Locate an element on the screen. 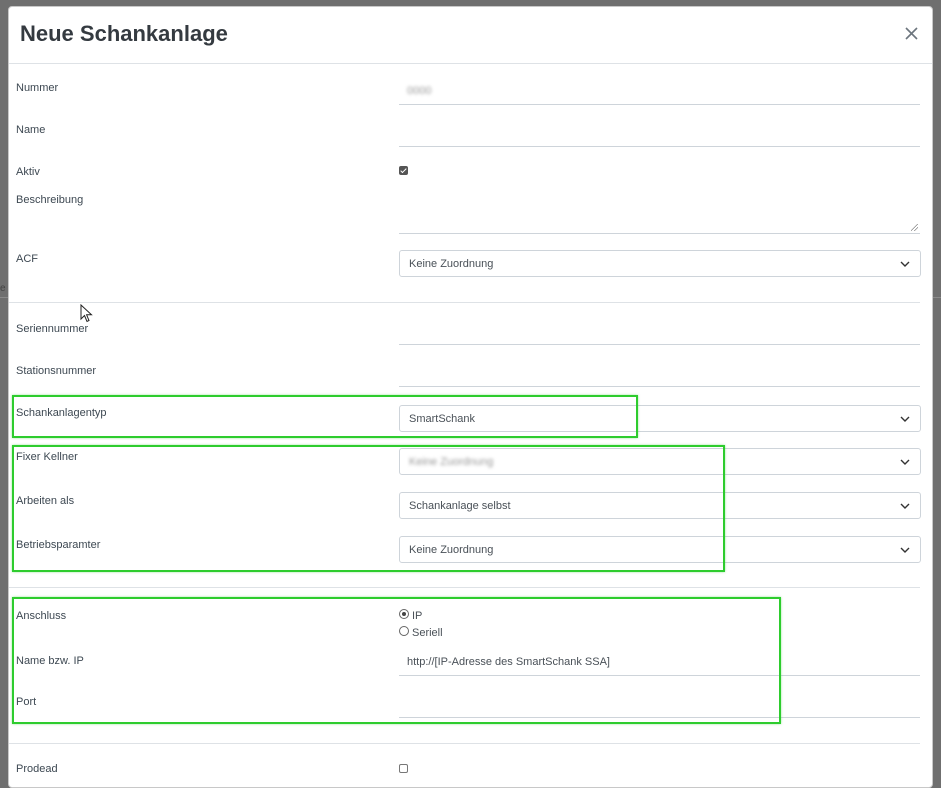 This screenshot has height=788, width=941. aktiv-label: Aktiv is located at coordinates (28, 172).